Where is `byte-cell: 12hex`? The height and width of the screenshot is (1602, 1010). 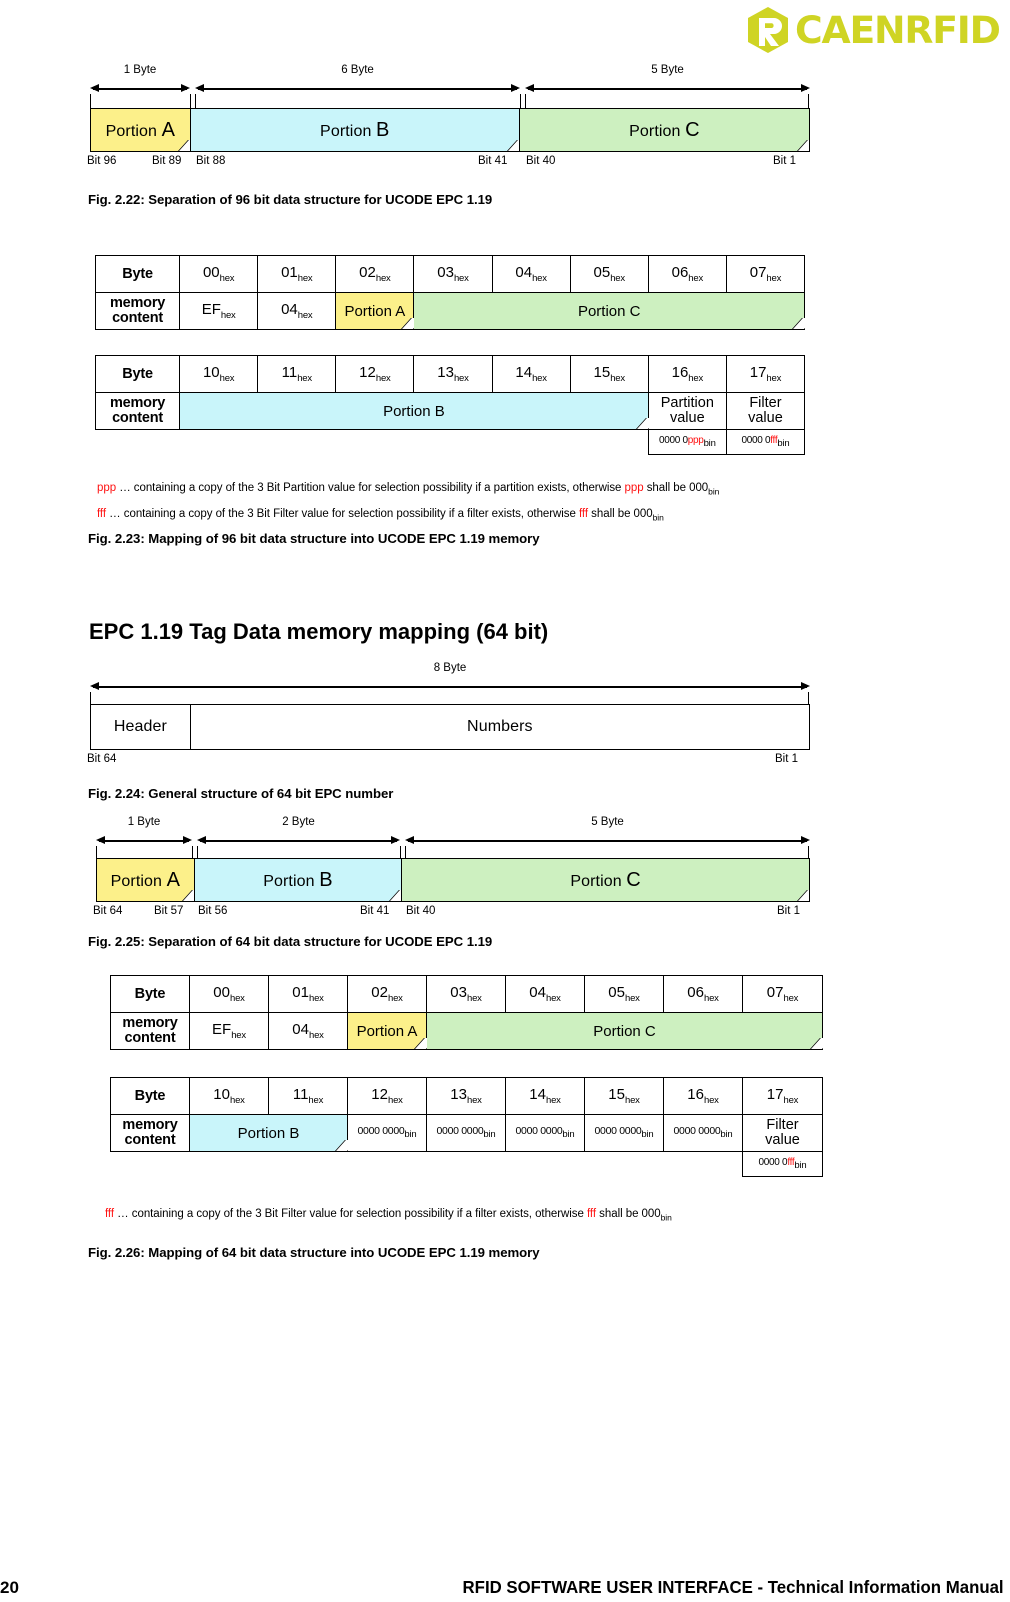 byte-cell: 12hex is located at coordinates (375, 374).